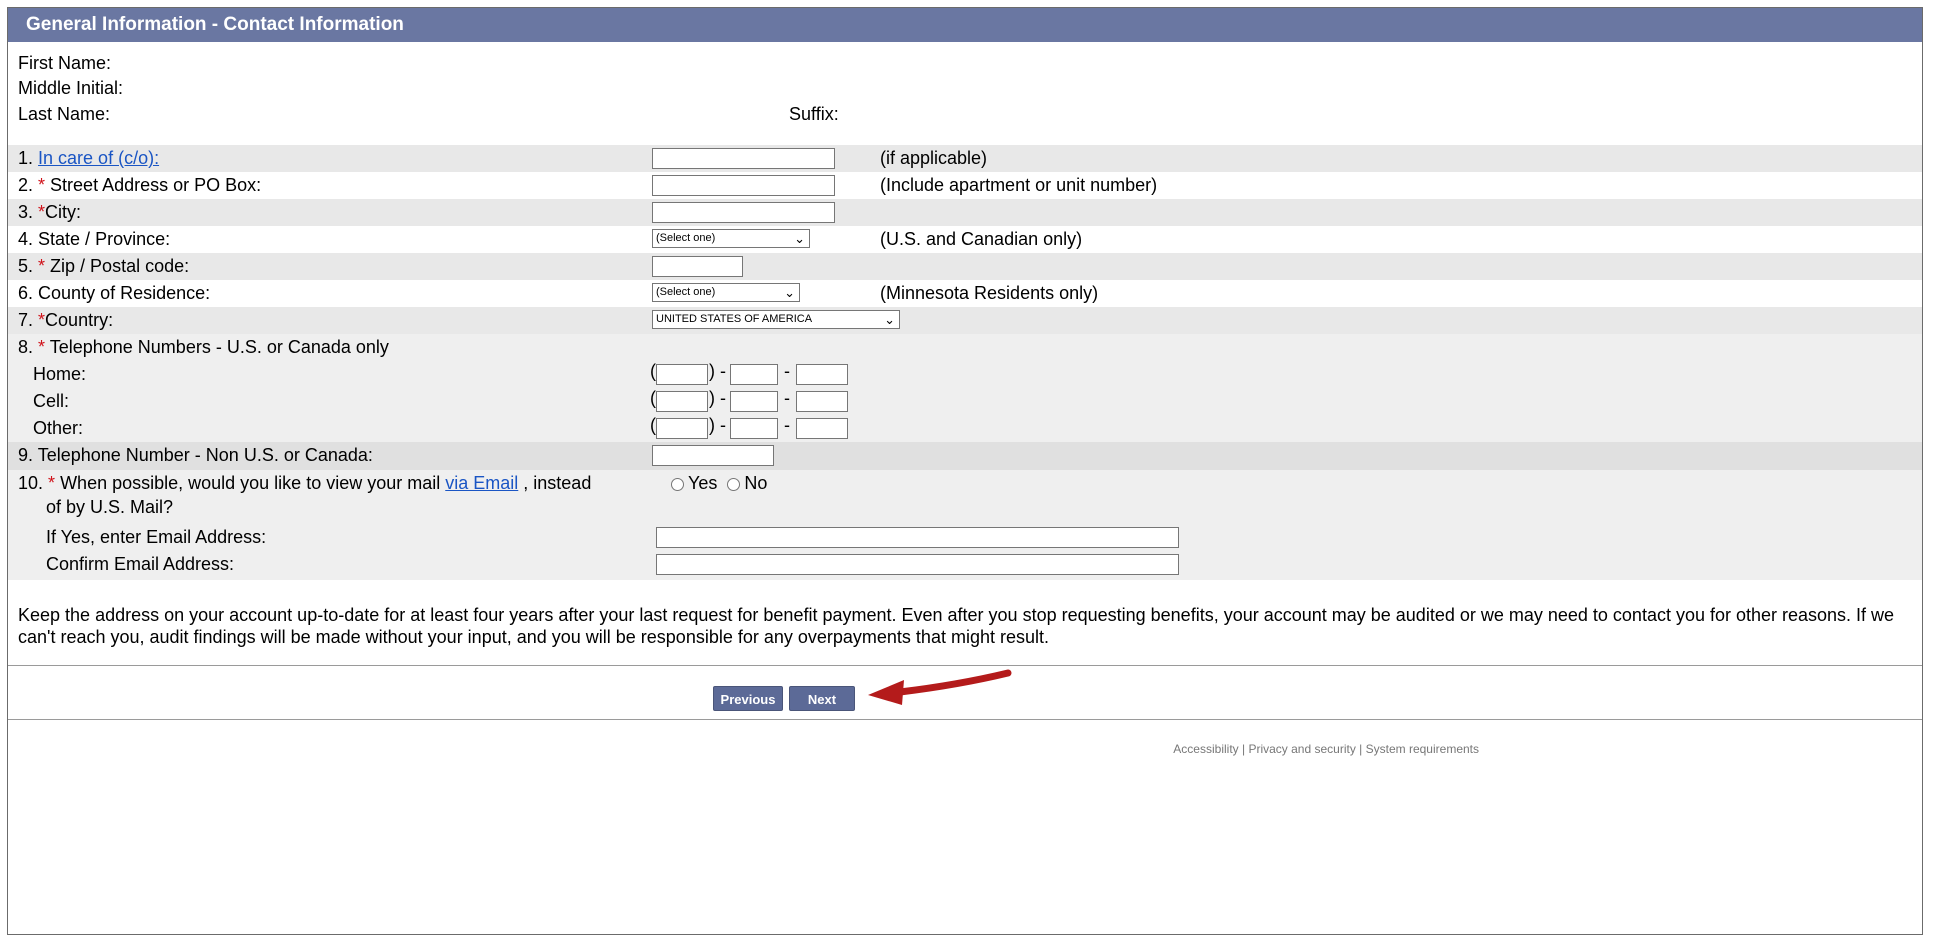  I want to click on other-phone-dash: -, so click(787, 425).